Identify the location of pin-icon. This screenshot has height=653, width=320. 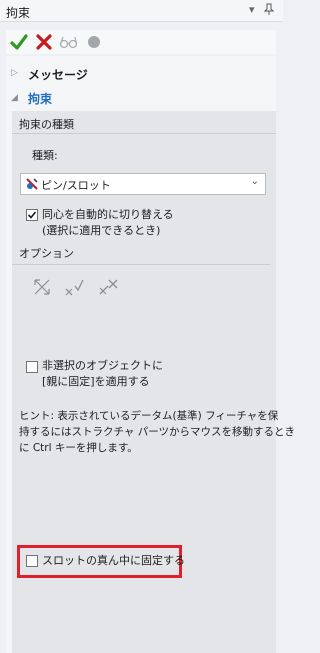
(269, 11).